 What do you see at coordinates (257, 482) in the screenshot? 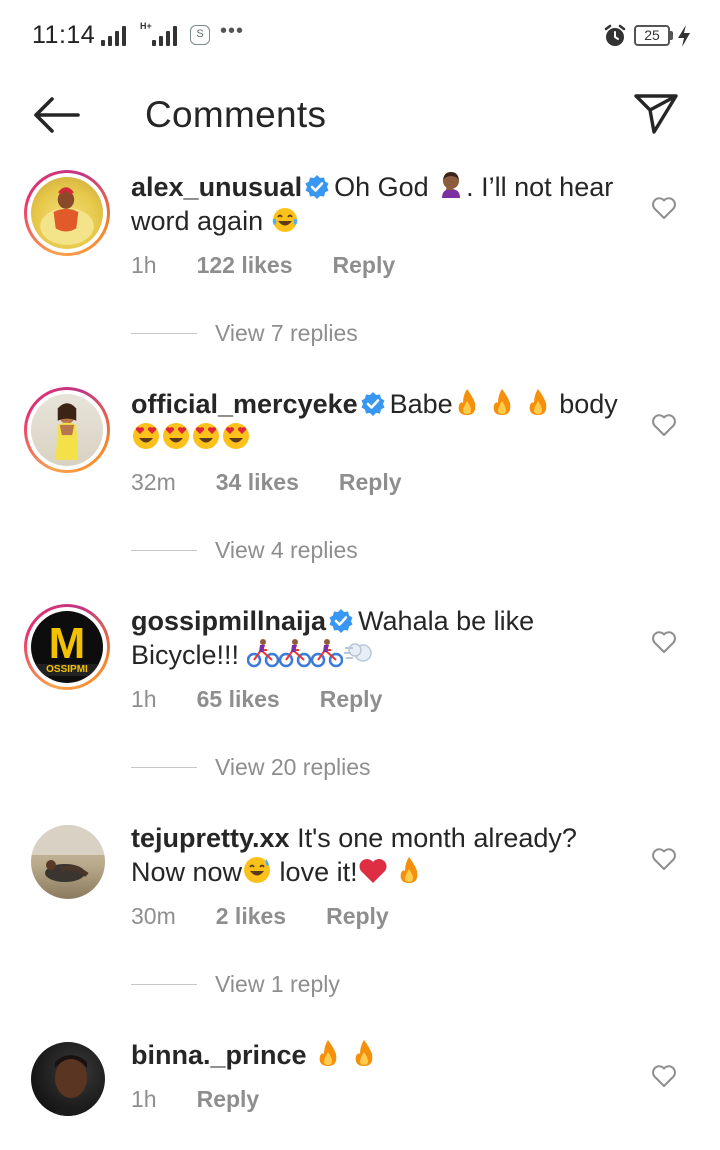
I see `comment-likes: 34 likes` at bounding box center [257, 482].